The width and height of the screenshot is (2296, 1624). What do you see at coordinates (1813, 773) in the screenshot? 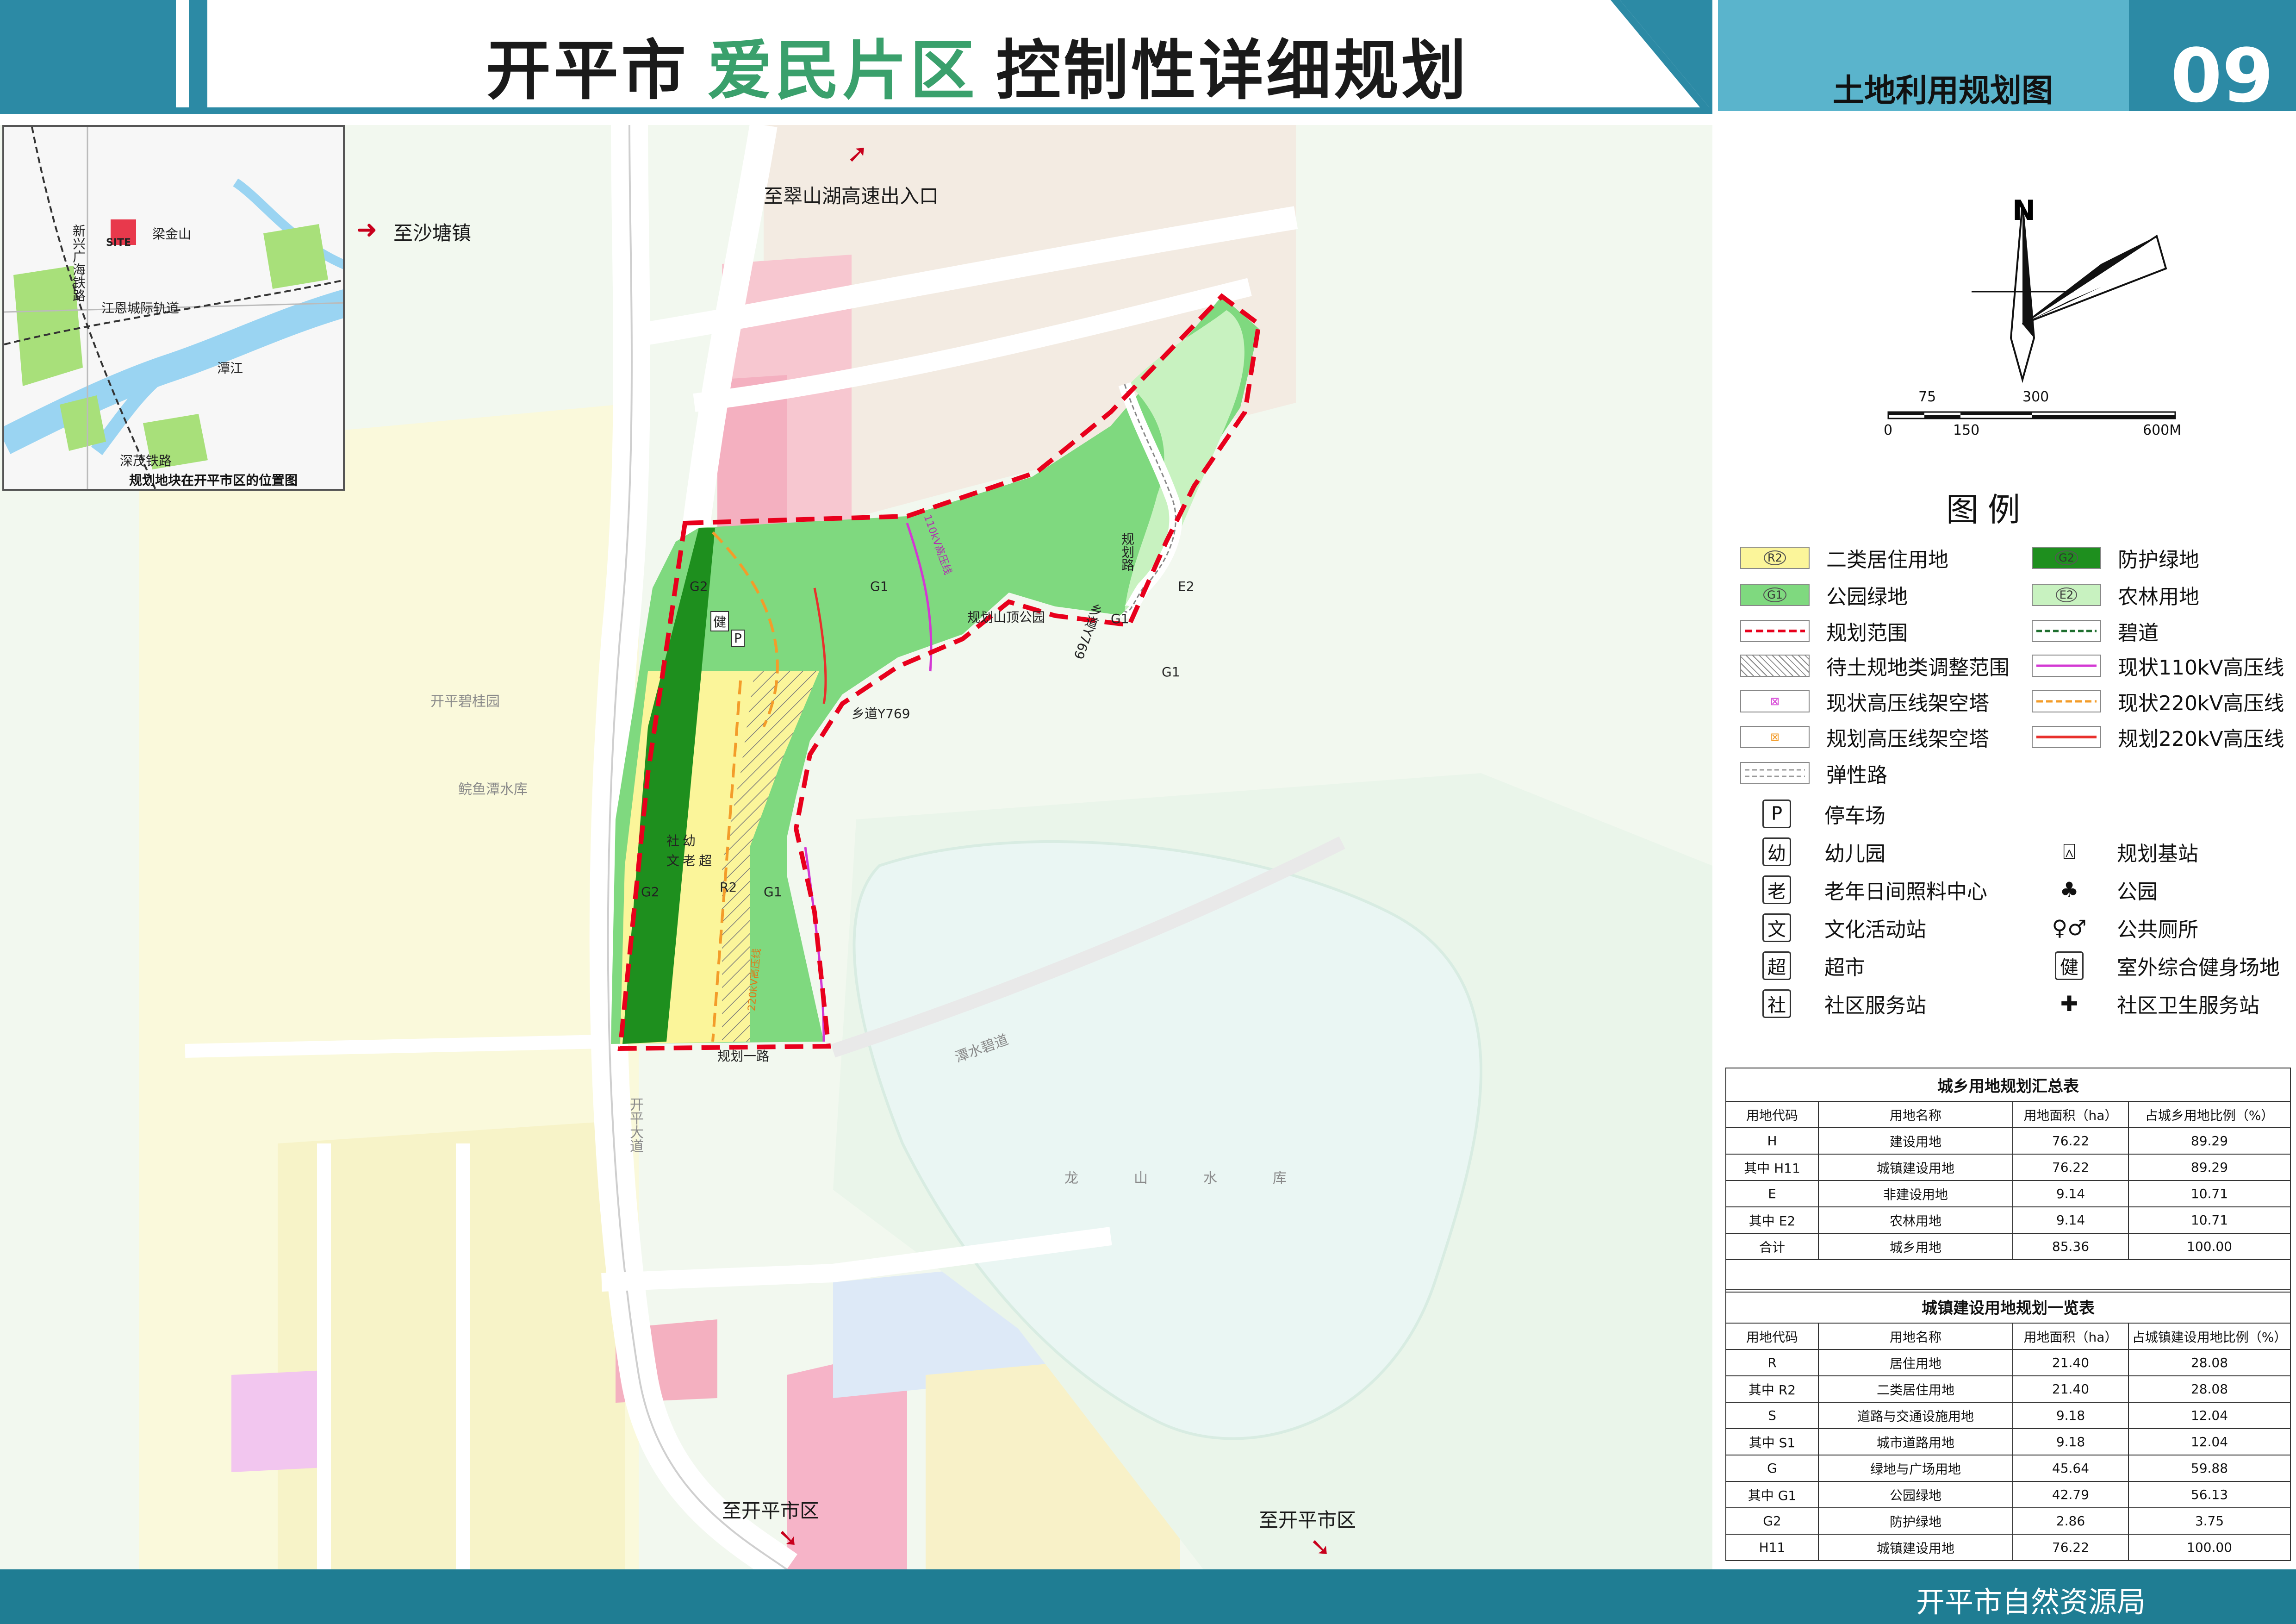
I see `legend-item-flexible-road: 弹性路` at bounding box center [1813, 773].